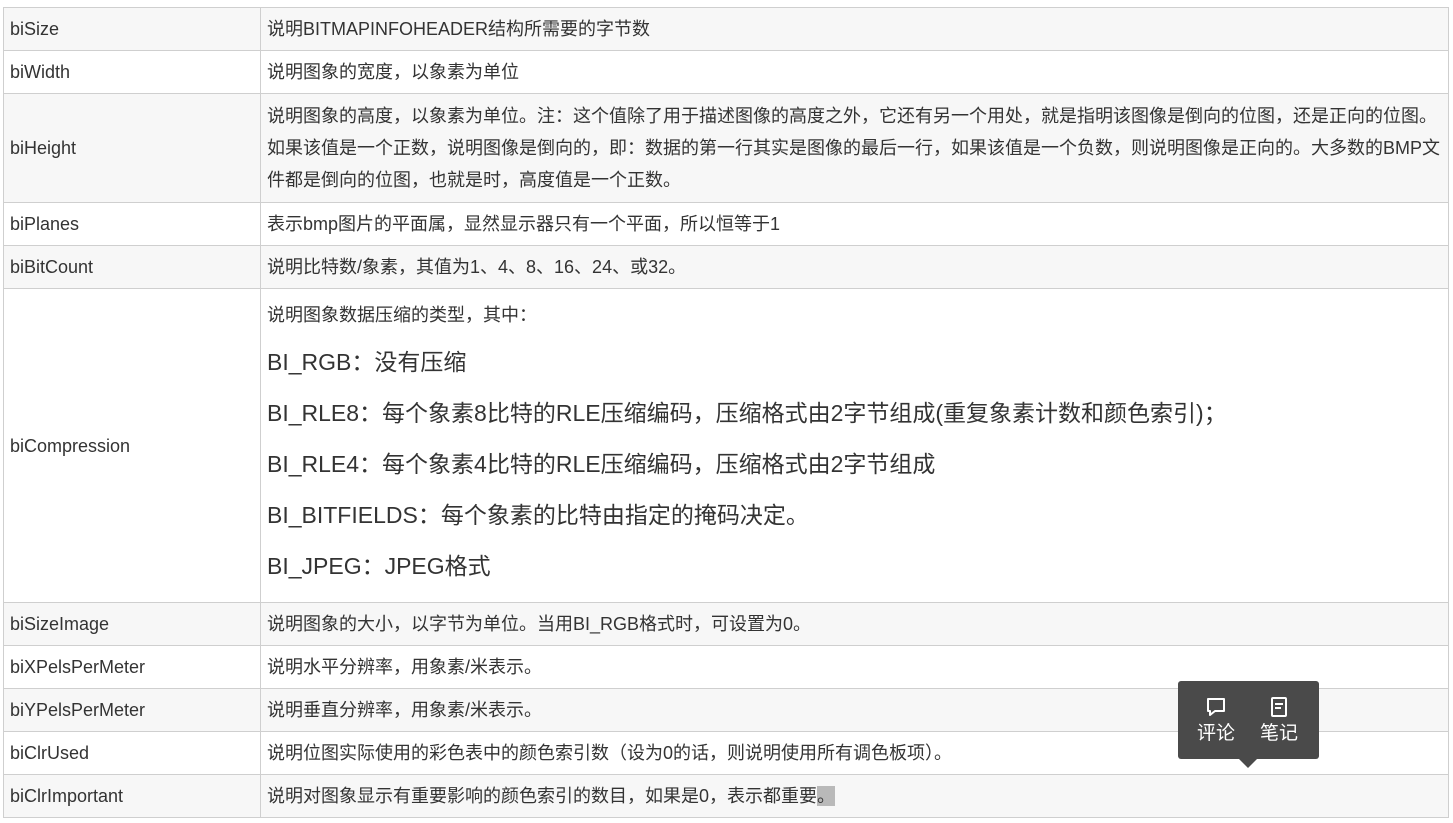 Image resolution: width=1453 pixels, height=823 pixels. I want to click on description-text: 说明对图象显示有重要影响的颜色索引的数目，如果是0，表示都重要, so click(542, 796).